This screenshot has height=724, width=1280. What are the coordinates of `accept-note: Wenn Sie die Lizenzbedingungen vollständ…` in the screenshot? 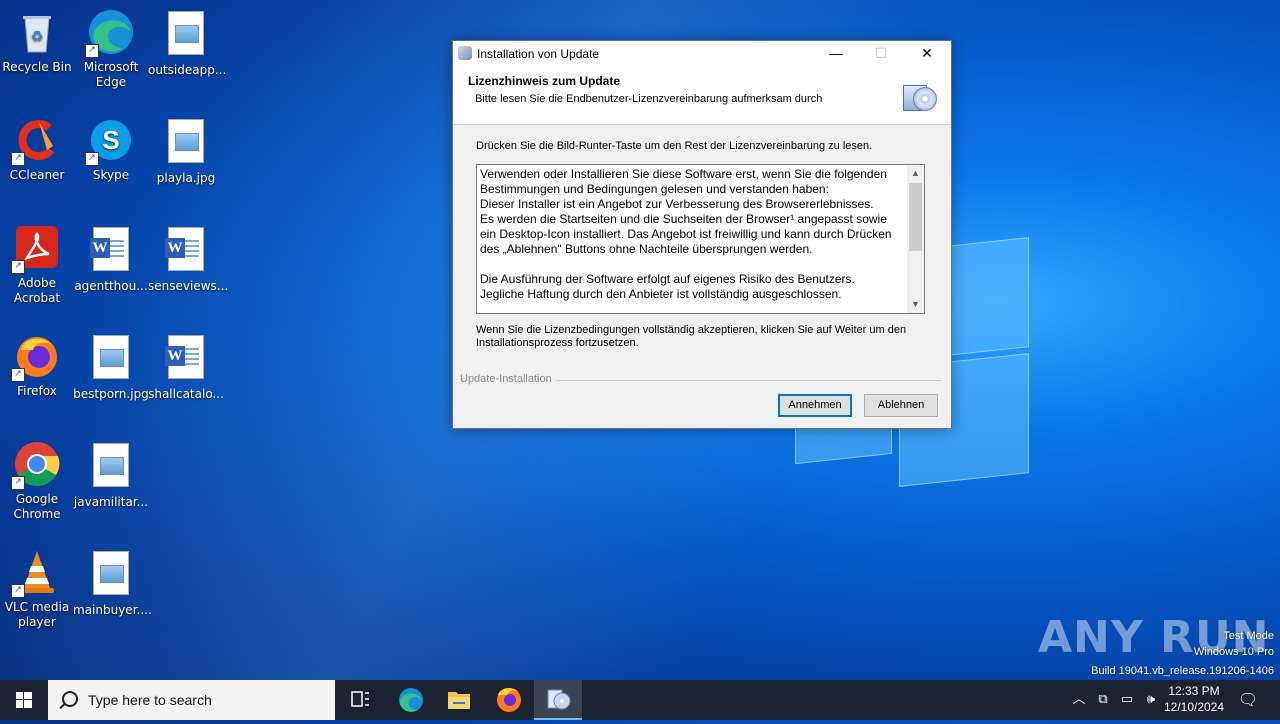 It's located at (691, 336).